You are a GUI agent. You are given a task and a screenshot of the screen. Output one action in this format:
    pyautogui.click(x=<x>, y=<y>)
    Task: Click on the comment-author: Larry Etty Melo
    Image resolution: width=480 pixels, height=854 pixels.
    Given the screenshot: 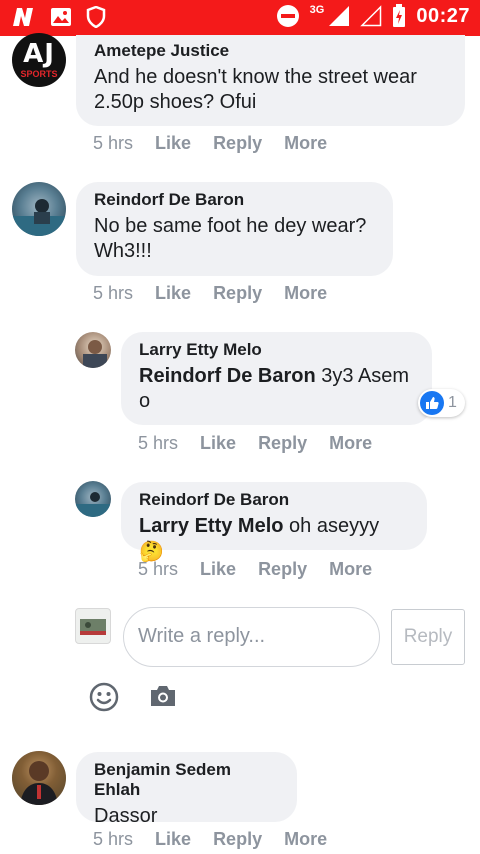 What is the action you would take?
    pyautogui.click(x=276, y=350)
    